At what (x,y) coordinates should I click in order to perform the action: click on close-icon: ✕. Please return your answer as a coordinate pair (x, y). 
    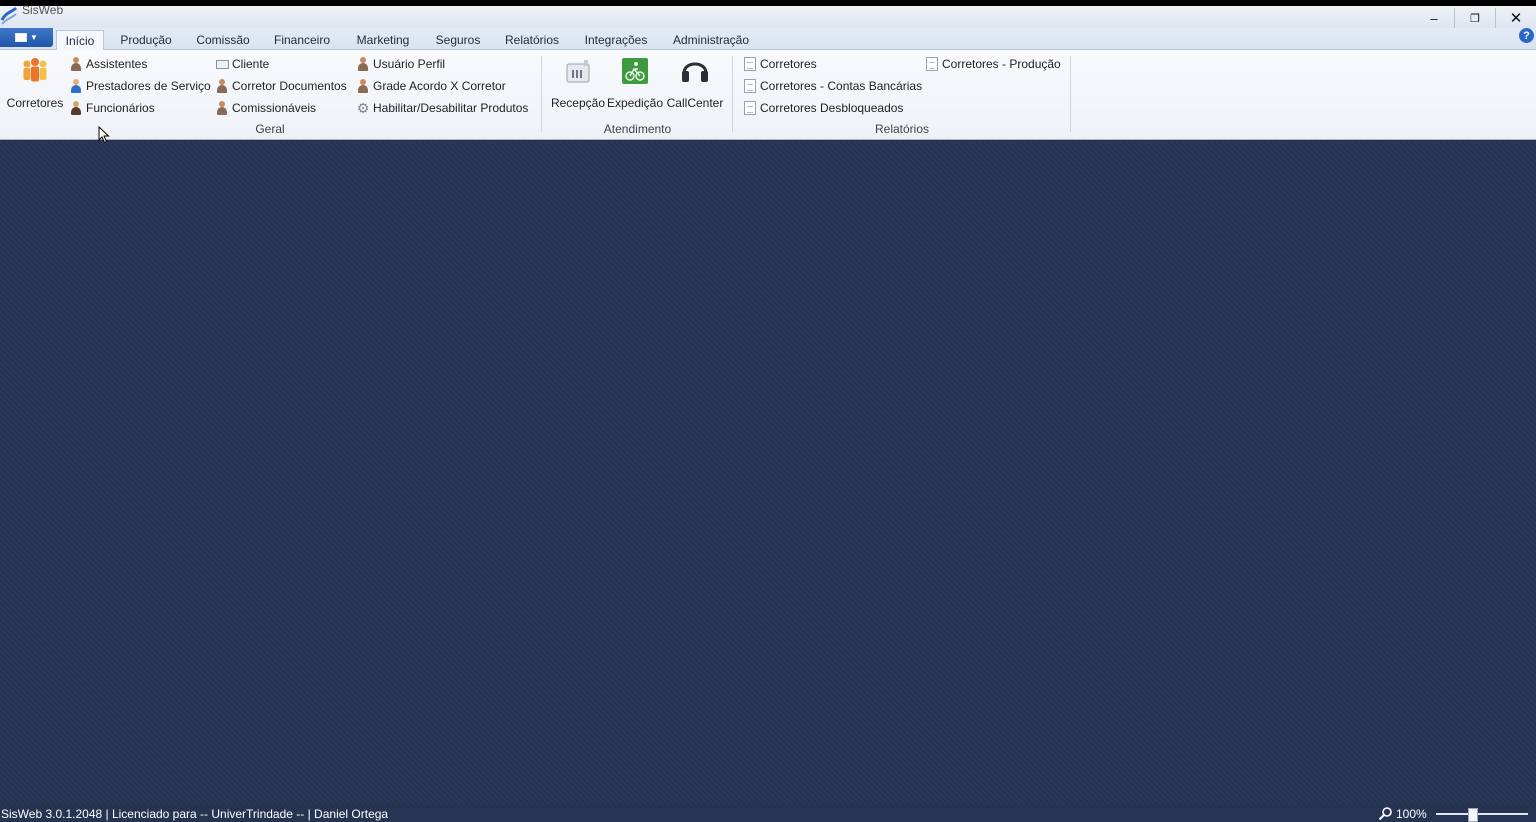
    Looking at the image, I should click on (1516, 18).